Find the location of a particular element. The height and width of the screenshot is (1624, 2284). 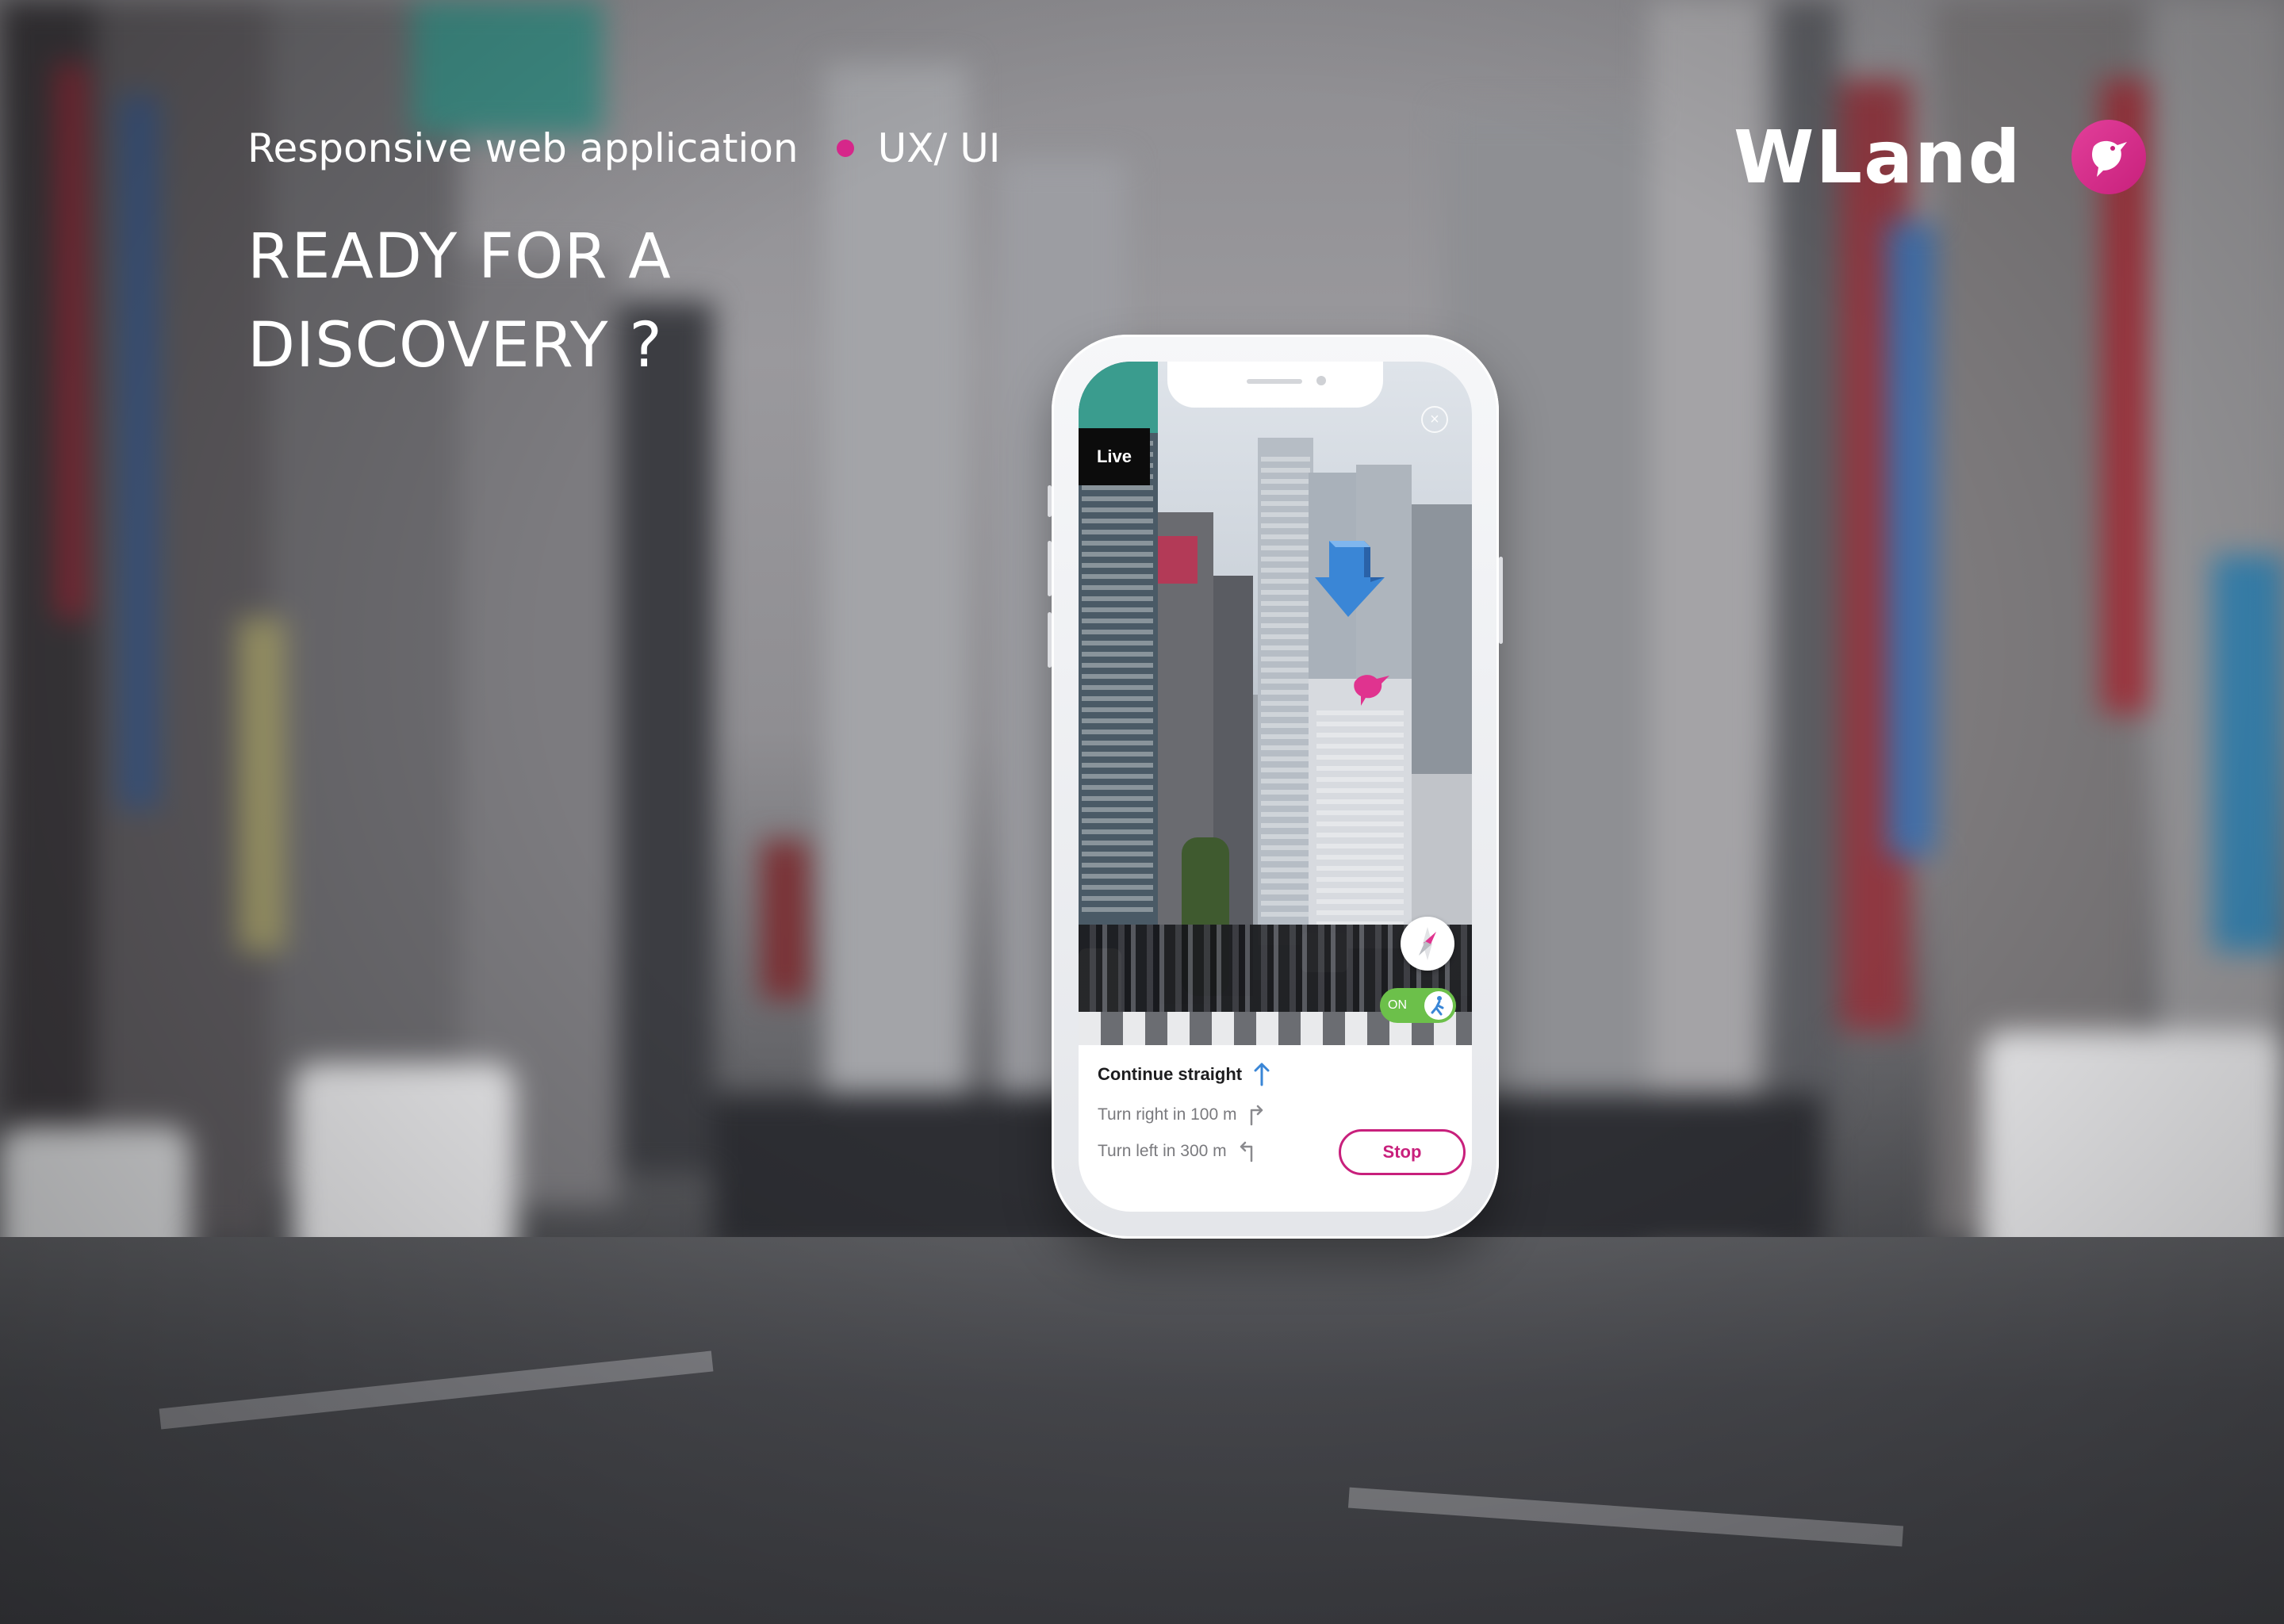

direction-text: Continue straight is located at coordinates (1170, 1074).